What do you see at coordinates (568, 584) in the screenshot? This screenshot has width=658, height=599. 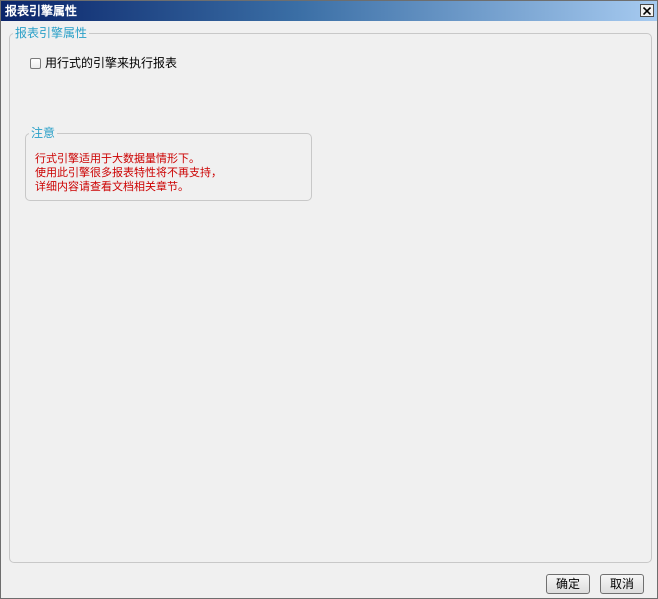 I see `ok-button: 确定` at bounding box center [568, 584].